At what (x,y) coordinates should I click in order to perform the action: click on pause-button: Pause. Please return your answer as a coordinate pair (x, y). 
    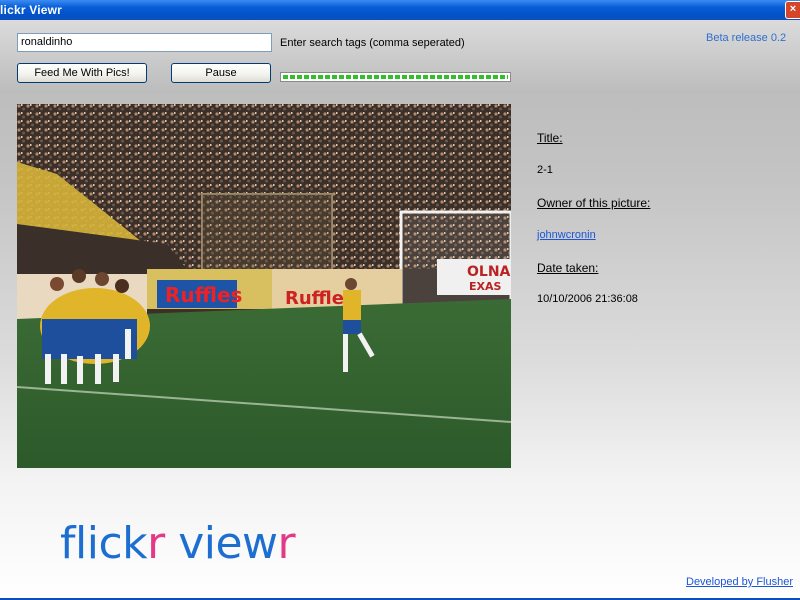
    Looking at the image, I should click on (221, 73).